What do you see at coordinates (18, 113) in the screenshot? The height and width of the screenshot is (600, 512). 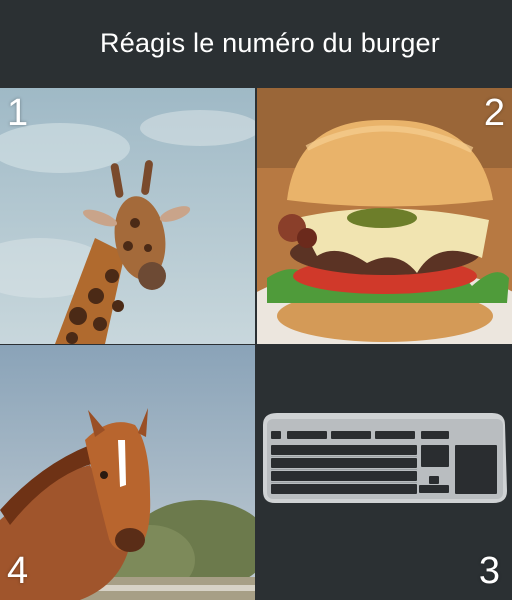 I see `tile-number: 1` at bounding box center [18, 113].